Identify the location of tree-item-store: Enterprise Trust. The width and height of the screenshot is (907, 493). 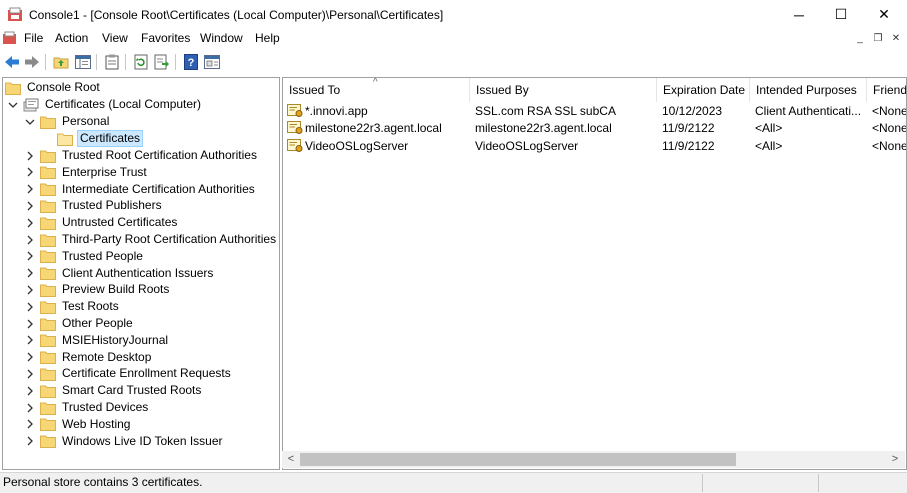
(86, 172).